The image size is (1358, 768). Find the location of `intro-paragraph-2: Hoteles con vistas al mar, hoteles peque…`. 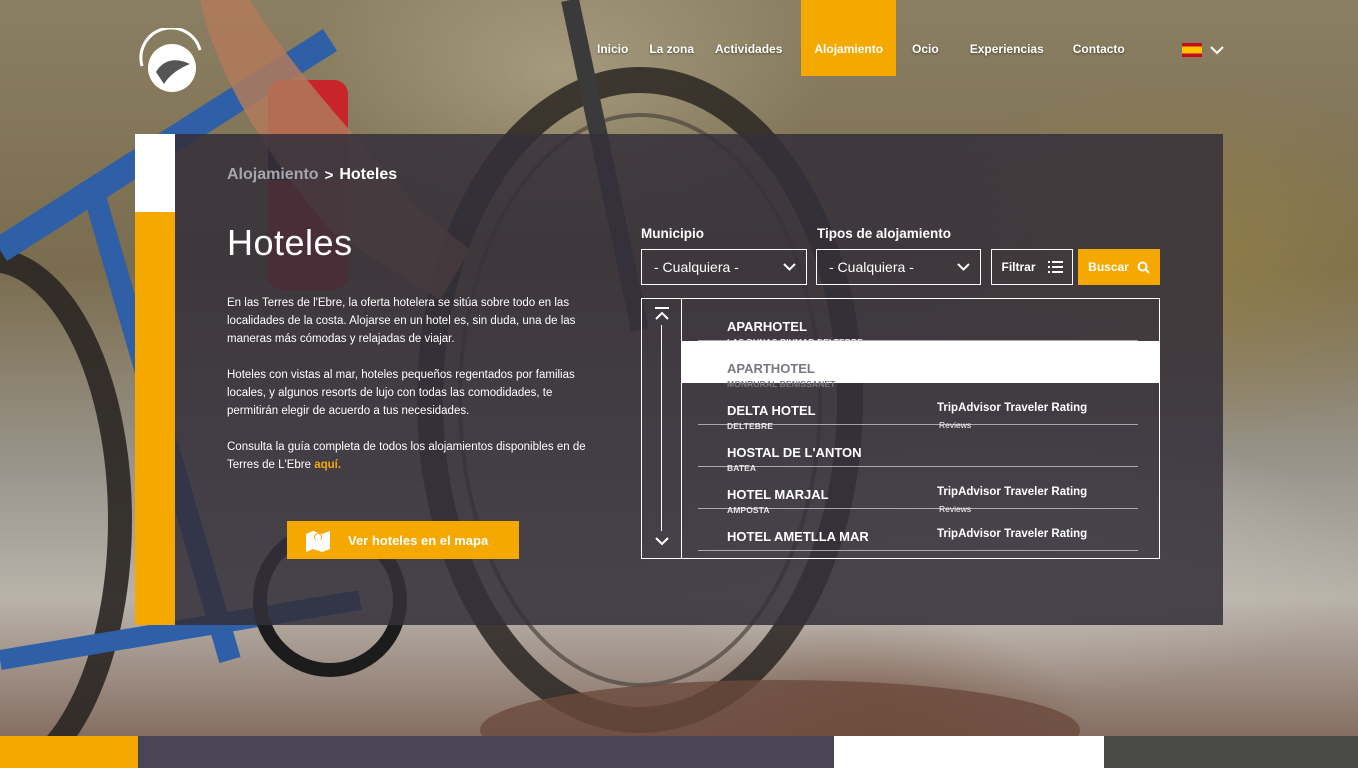

intro-paragraph-2: Hoteles con vistas al mar, hoteles peque… is located at coordinates (401, 393).